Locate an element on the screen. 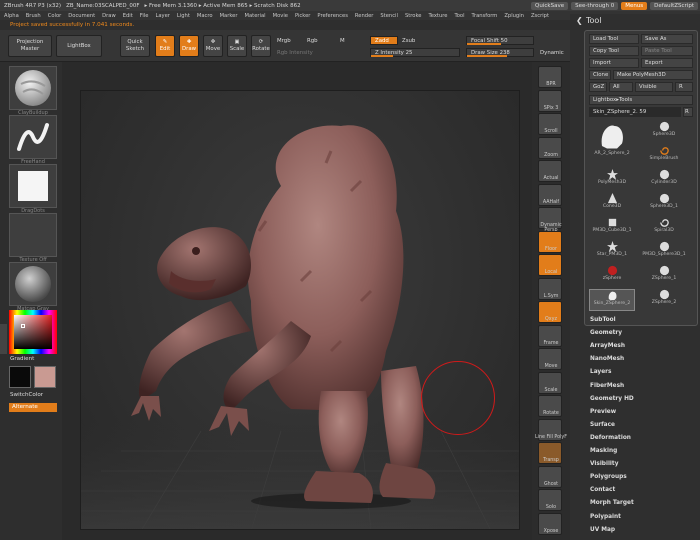 The image size is (700, 540). alpha-selector is located at coordinates (33, 186).